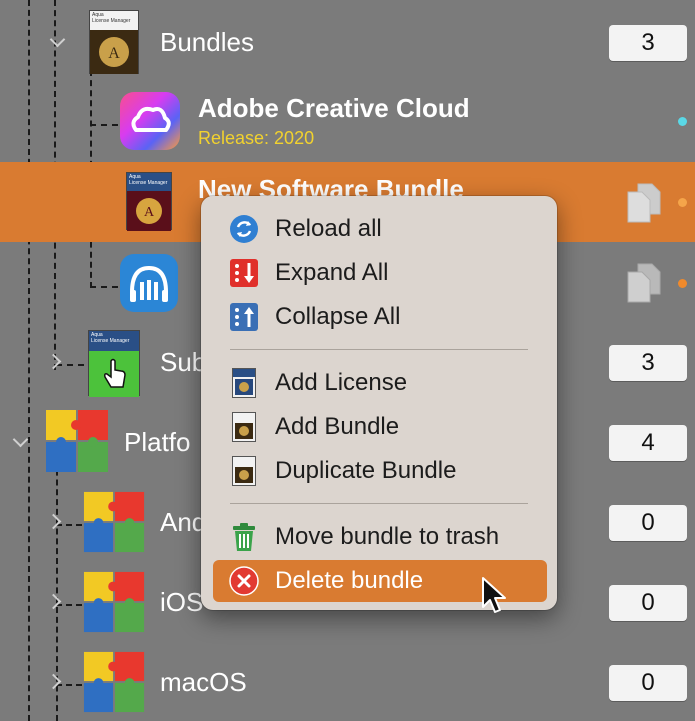 The height and width of the screenshot is (721, 695). I want to click on menu-item-move-to-trash: Move bundle to trash, so click(380, 537).